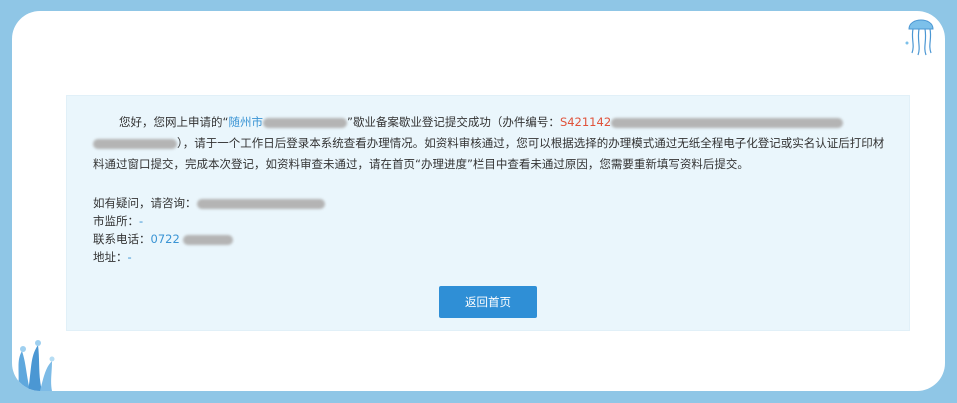 The height and width of the screenshot is (403, 957). Describe the element at coordinates (304, 122) in the screenshot. I see `redacted-business-name` at that location.